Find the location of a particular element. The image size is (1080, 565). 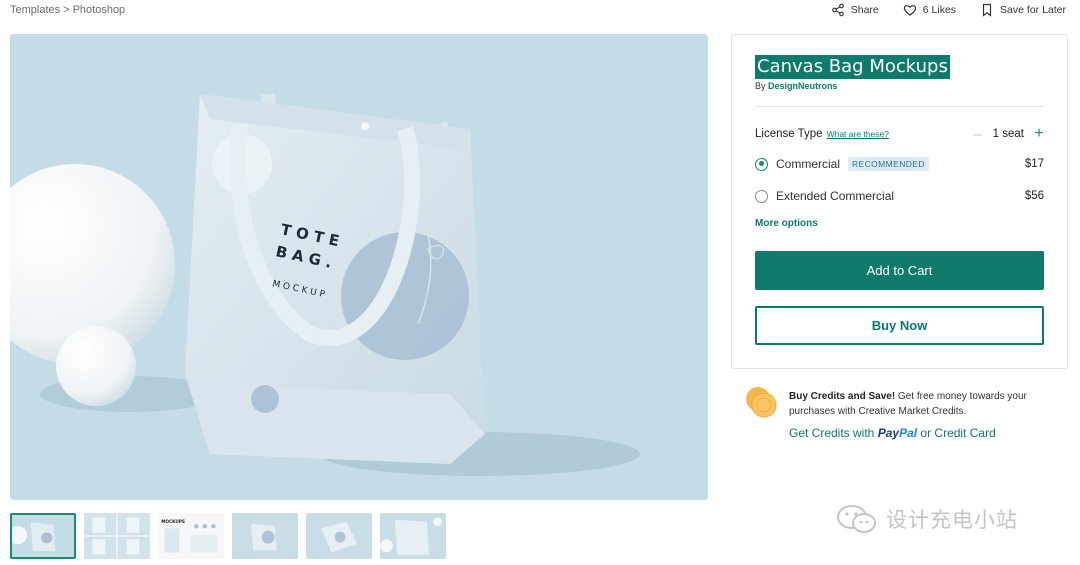

seat-stepper: – 1 seat + is located at coordinates (1008, 134).